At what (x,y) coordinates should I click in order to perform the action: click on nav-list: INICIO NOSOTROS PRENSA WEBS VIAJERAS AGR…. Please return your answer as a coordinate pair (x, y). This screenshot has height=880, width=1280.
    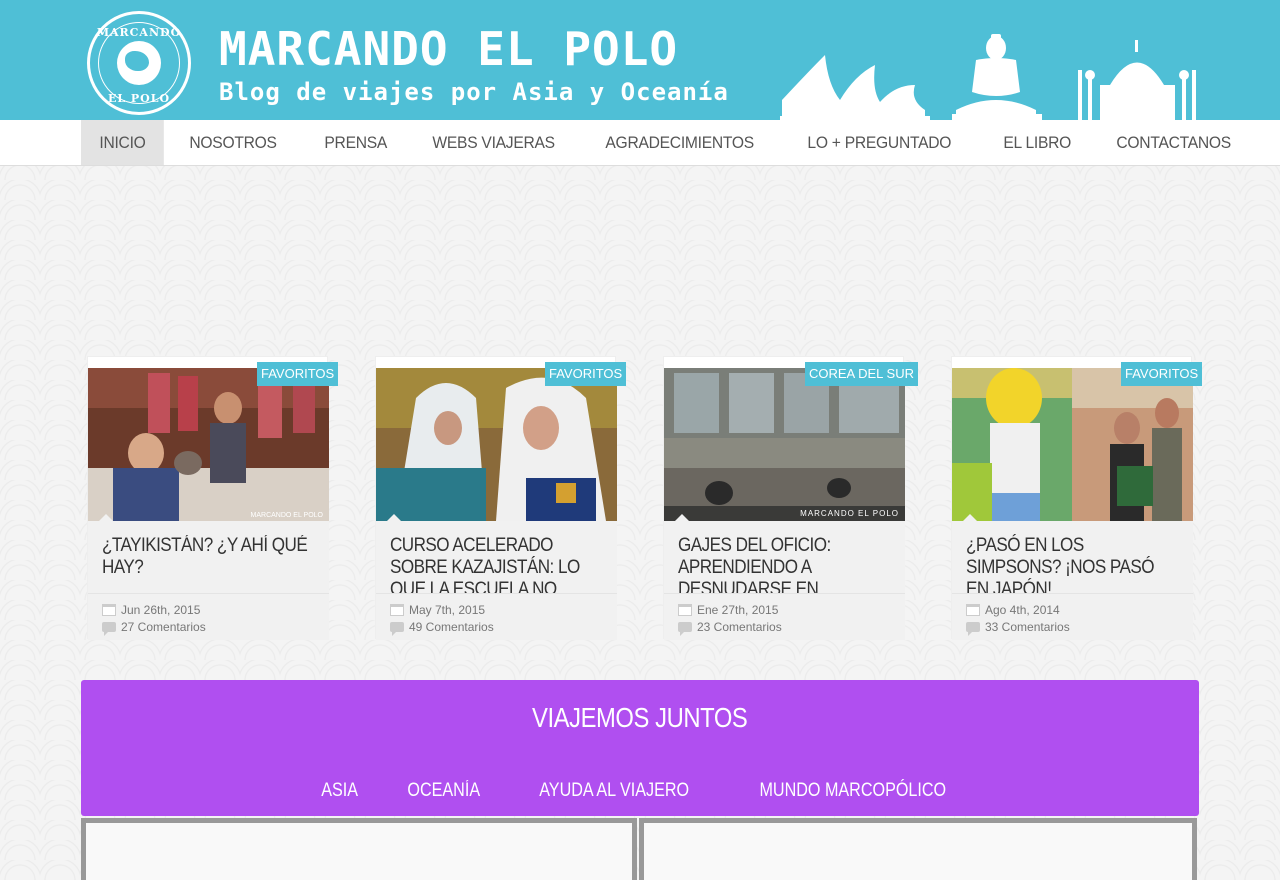
    Looking at the image, I should click on (672, 142).